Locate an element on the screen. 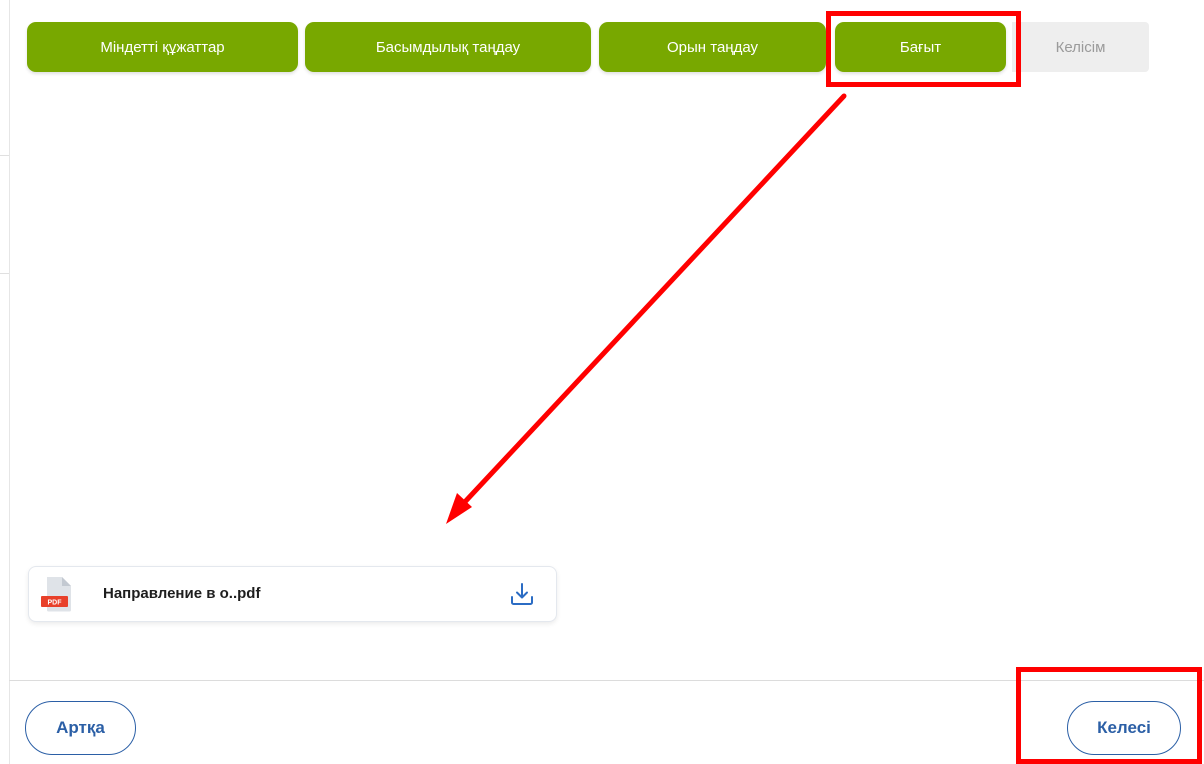  footer-divider is located at coordinates (606, 680).